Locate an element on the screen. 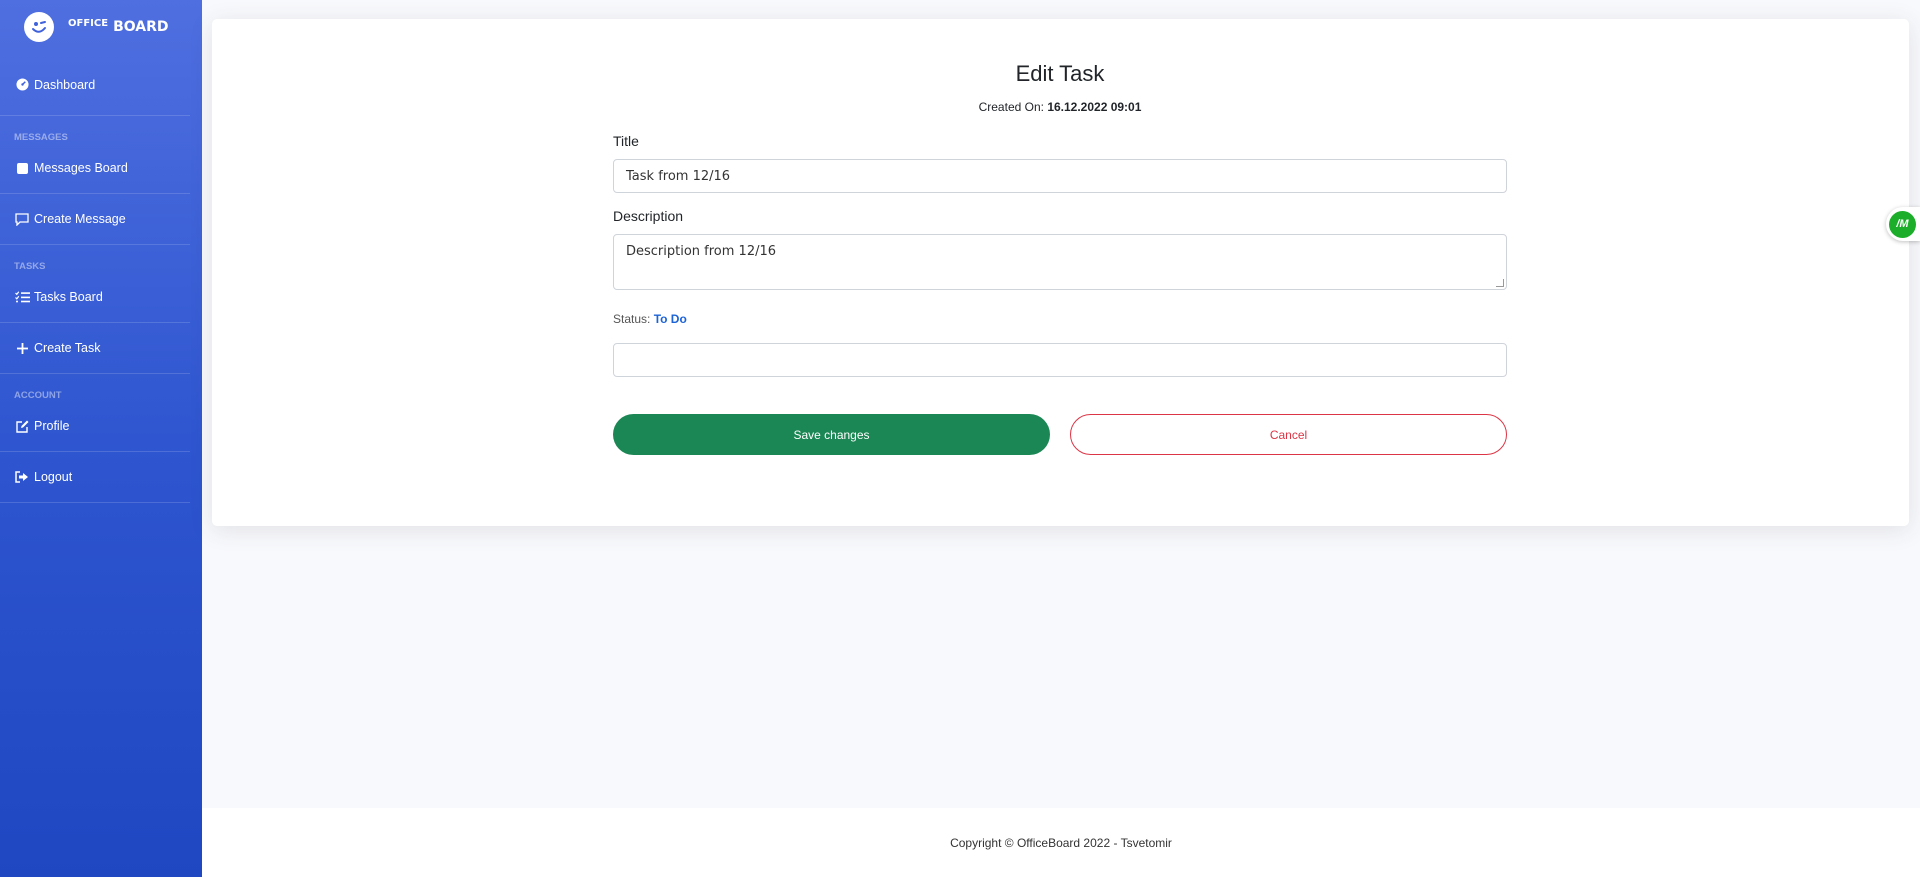  smiley-logo-icon is located at coordinates (39, 27).